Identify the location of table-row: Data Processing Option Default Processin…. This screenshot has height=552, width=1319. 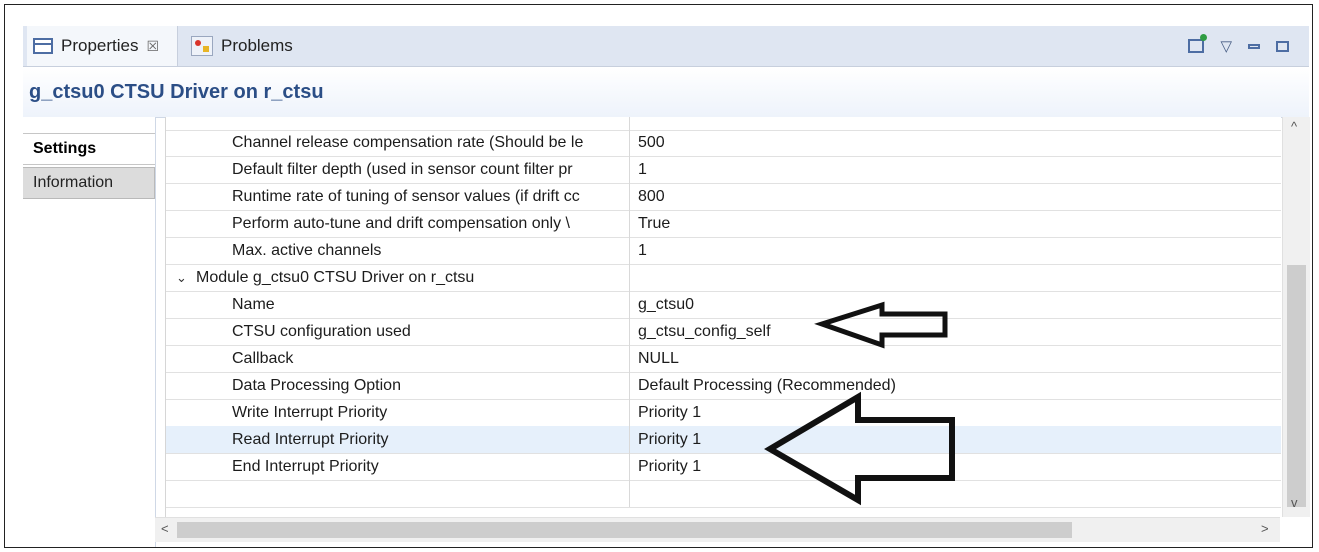
(723, 386).